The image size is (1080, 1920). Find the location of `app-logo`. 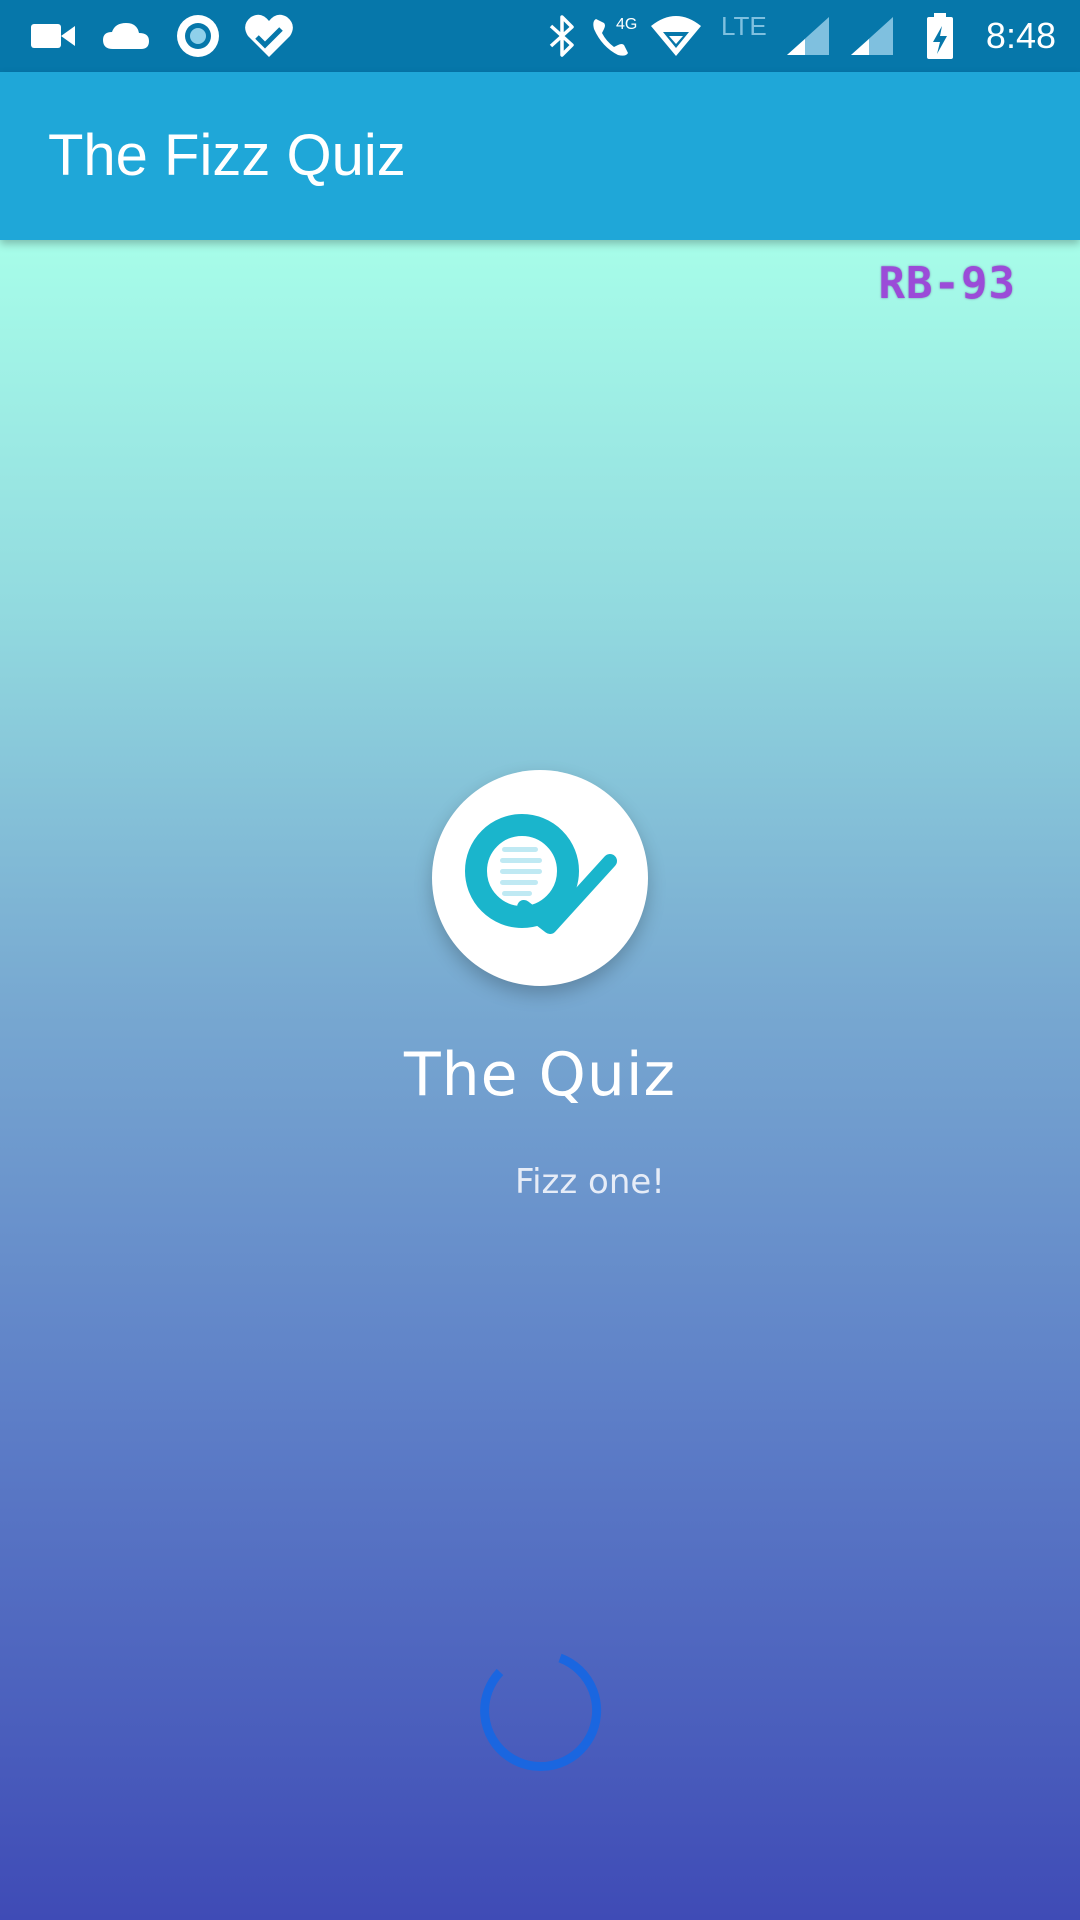

app-logo is located at coordinates (540, 878).